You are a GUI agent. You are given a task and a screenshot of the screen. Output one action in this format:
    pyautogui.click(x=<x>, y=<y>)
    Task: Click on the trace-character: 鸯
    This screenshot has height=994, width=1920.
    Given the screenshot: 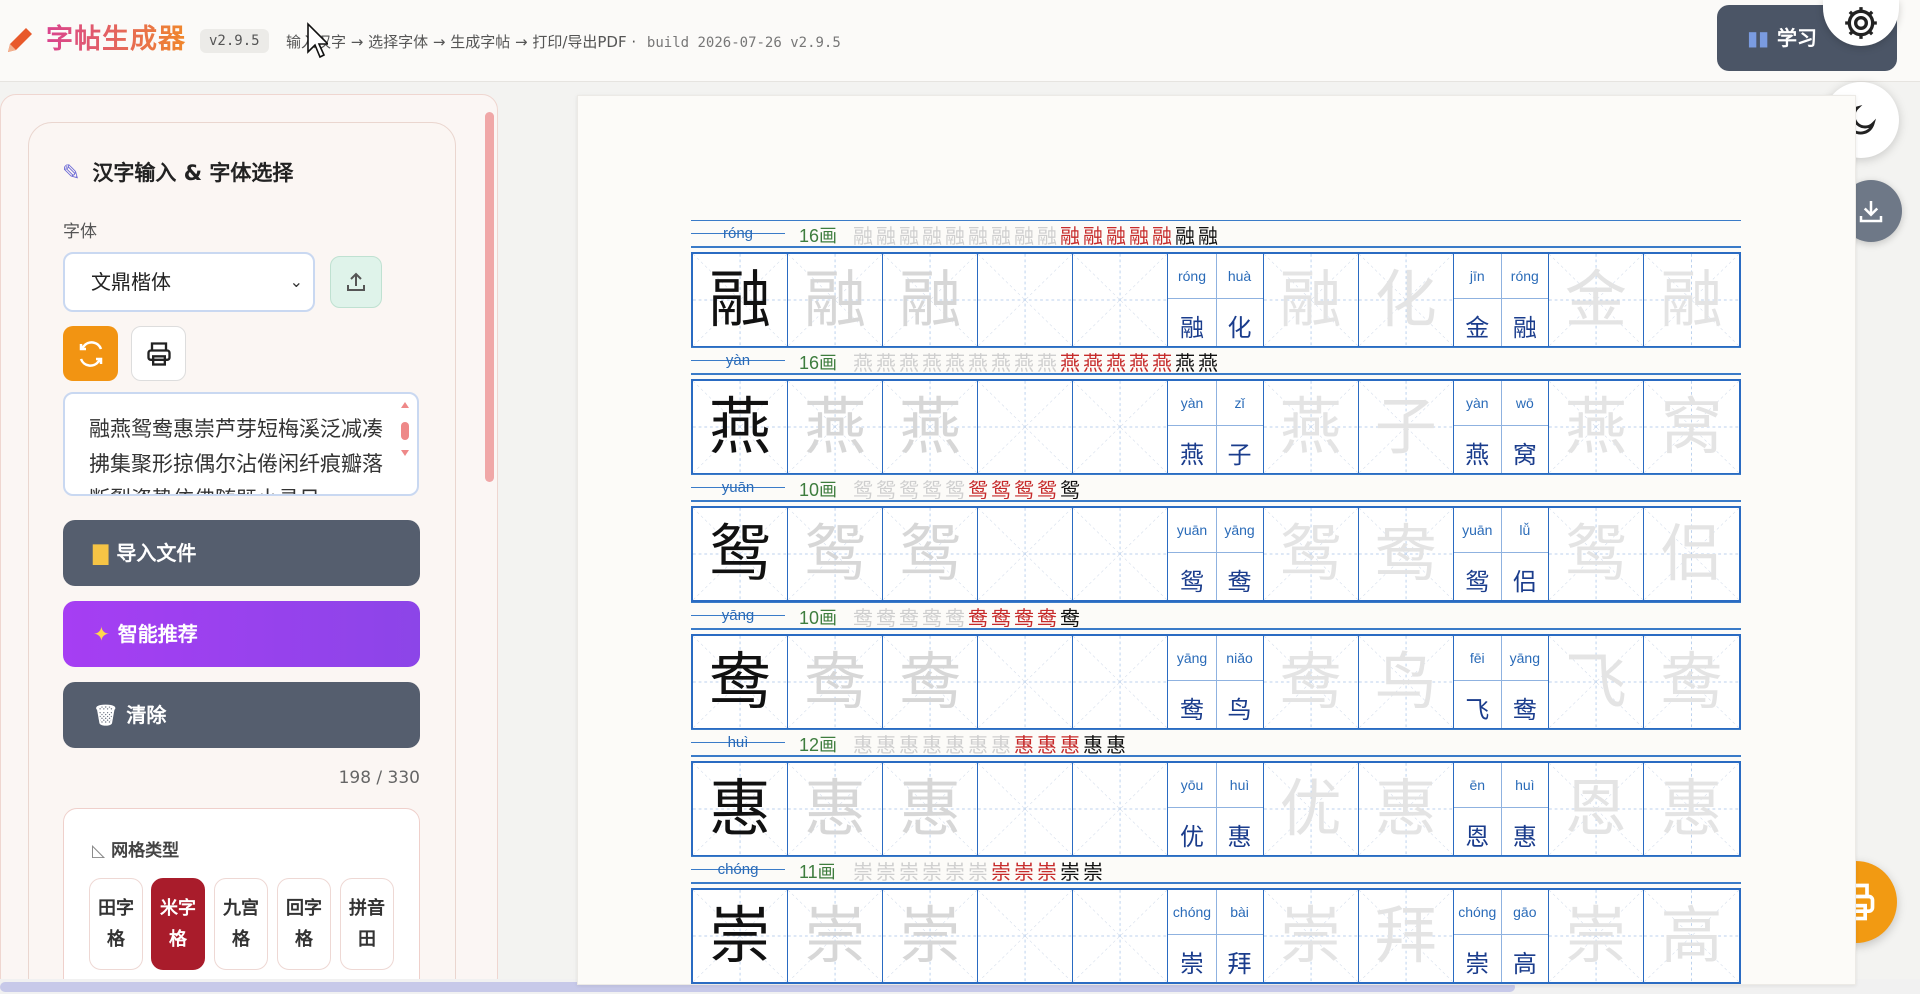 What is the action you would take?
    pyautogui.click(x=835, y=681)
    